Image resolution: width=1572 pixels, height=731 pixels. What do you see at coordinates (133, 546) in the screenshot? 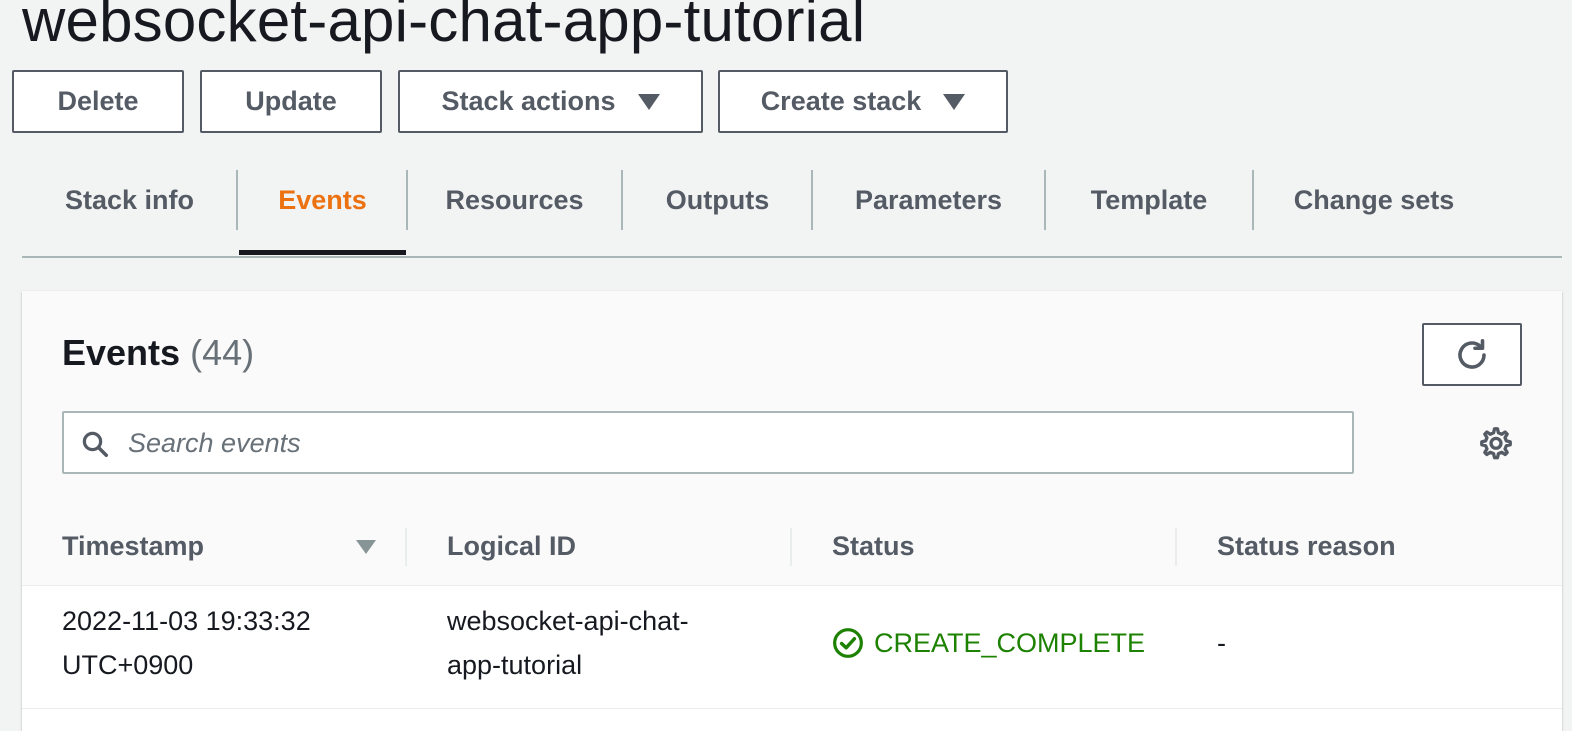
I see `column-header-timestamp: Timestamp` at bounding box center [133, 546].